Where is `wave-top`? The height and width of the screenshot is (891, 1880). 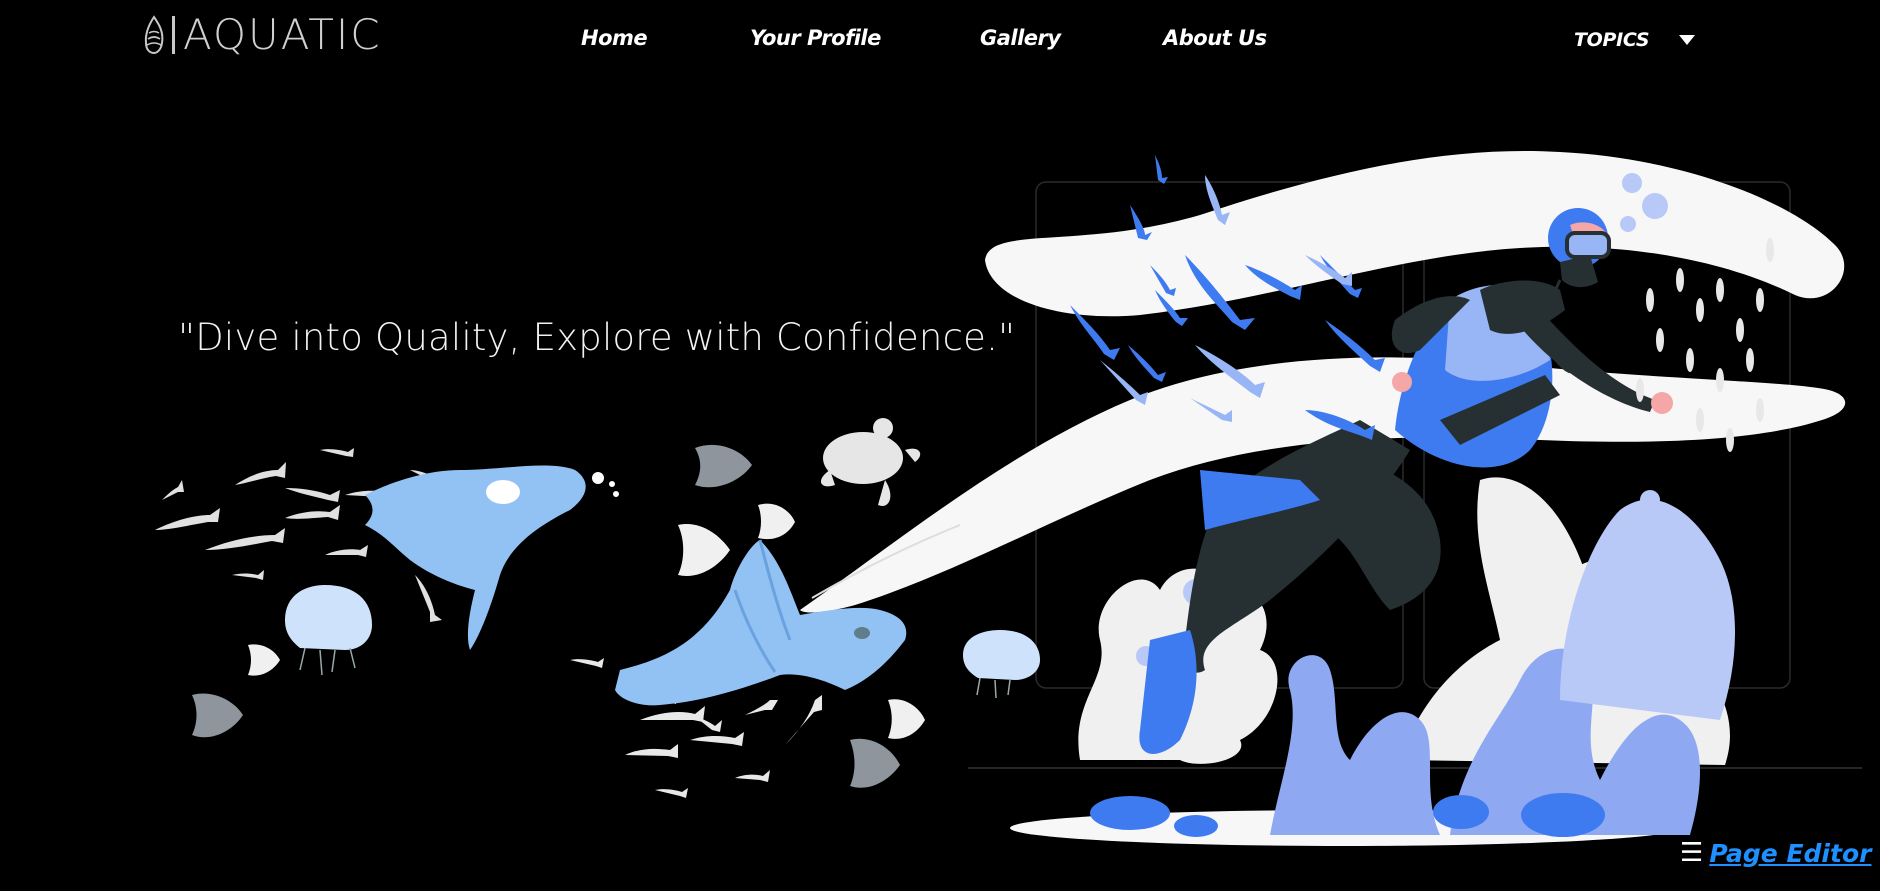
wave-top is located at coordinates (1415, 233).